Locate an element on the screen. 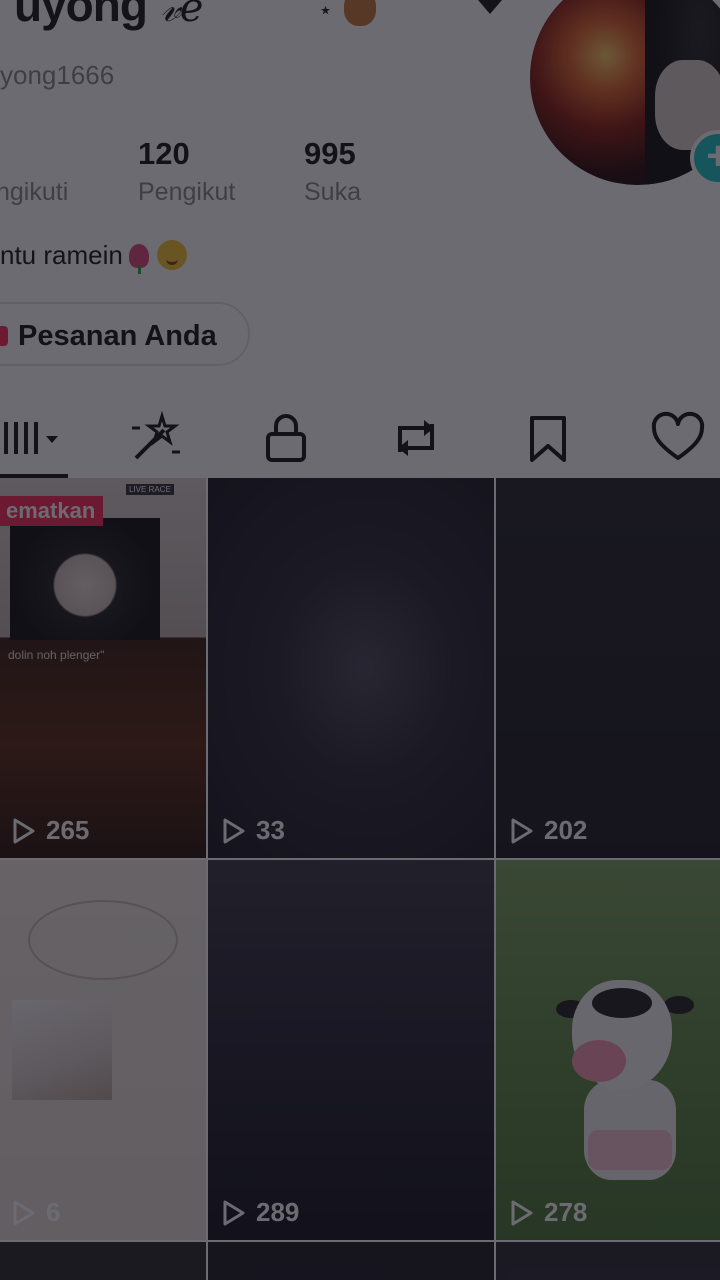  display-name: uyong 𝓋𝑒 is located at coordinates (108, 16).